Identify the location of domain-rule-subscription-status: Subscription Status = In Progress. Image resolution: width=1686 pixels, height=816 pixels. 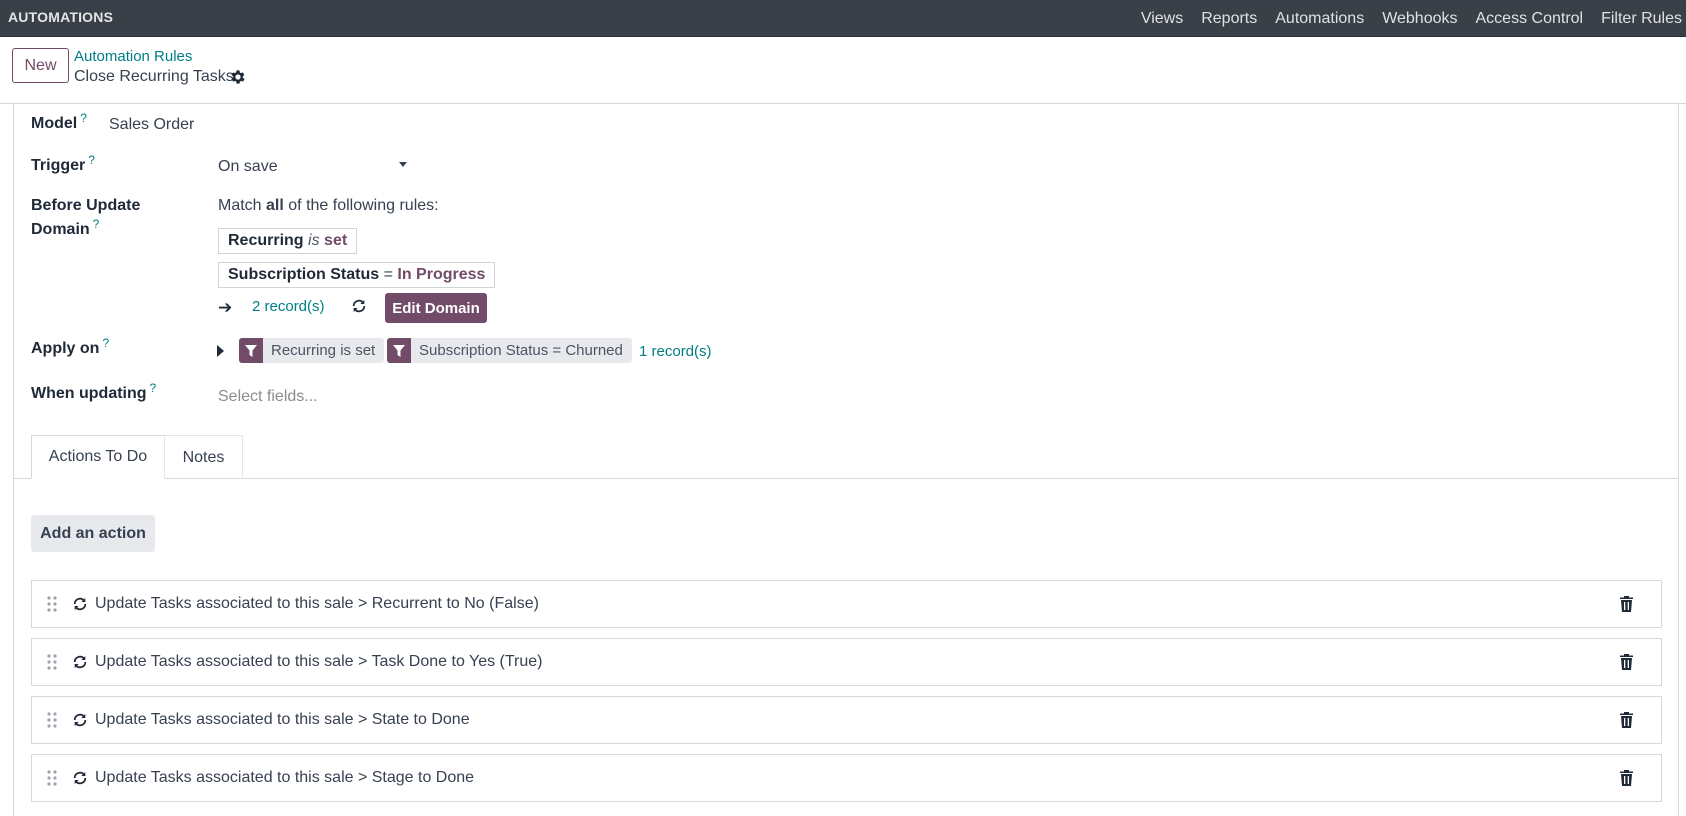
(357, 275).